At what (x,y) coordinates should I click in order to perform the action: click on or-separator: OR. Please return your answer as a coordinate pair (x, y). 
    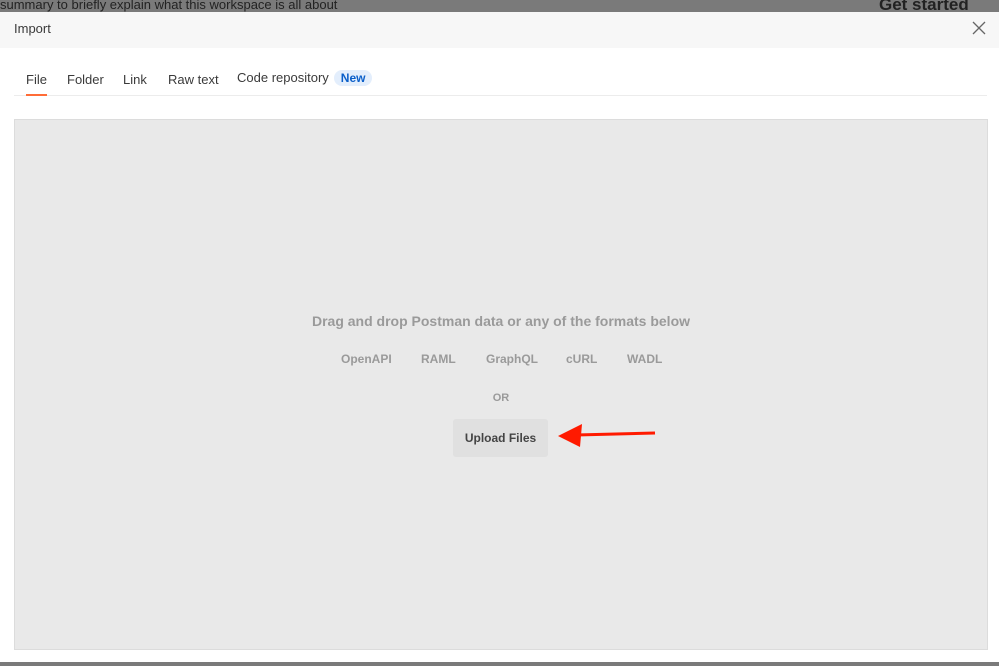
    Looking at the image, I should click on (501, 398).